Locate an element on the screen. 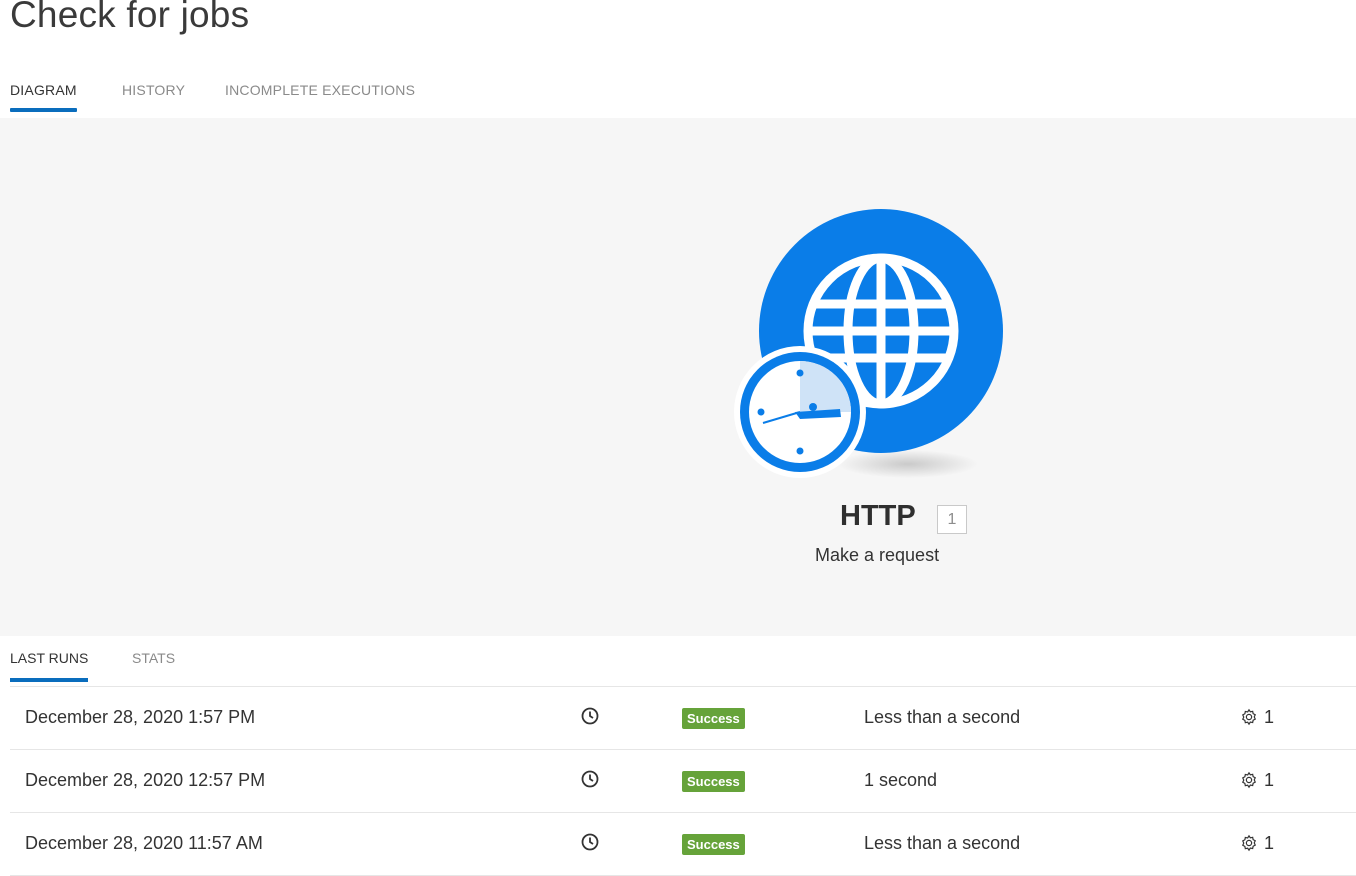 The image size is (1356, 876). run-duration: 1 second is located at coordinates (901, 780).